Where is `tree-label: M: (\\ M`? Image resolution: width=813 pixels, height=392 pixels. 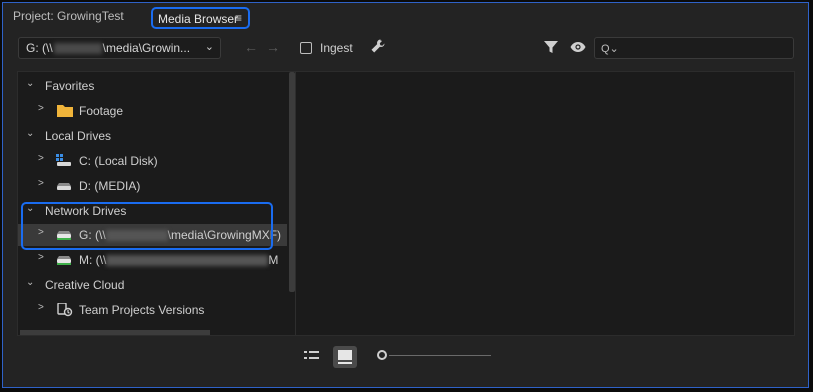 tree-label: M: (\\ M is located at coordinates (178, 260).